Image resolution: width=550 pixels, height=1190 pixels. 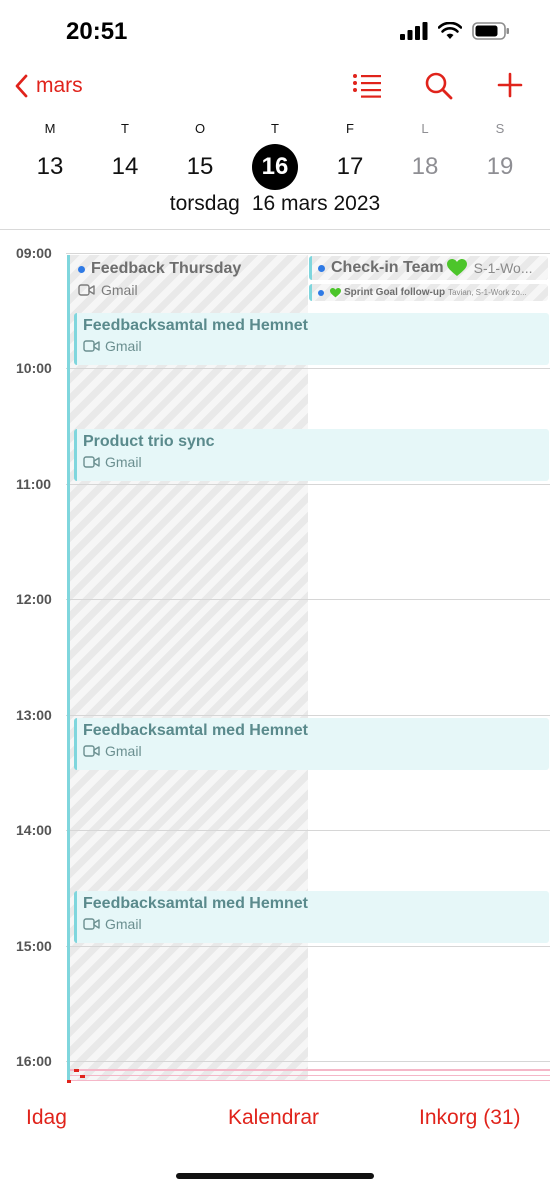 What do you see at coordinates (125, 167) in the screenshot?
I see `day-14: 14` at bounding box center [125, 167].